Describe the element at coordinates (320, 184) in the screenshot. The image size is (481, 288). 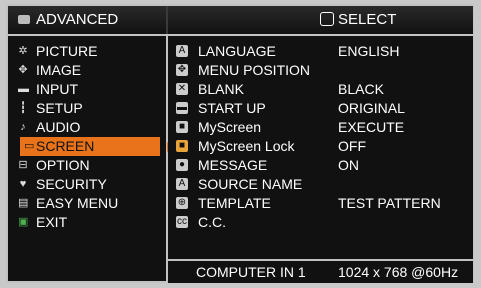
I see `row-source-name: A SOURCE NAME` at that location.